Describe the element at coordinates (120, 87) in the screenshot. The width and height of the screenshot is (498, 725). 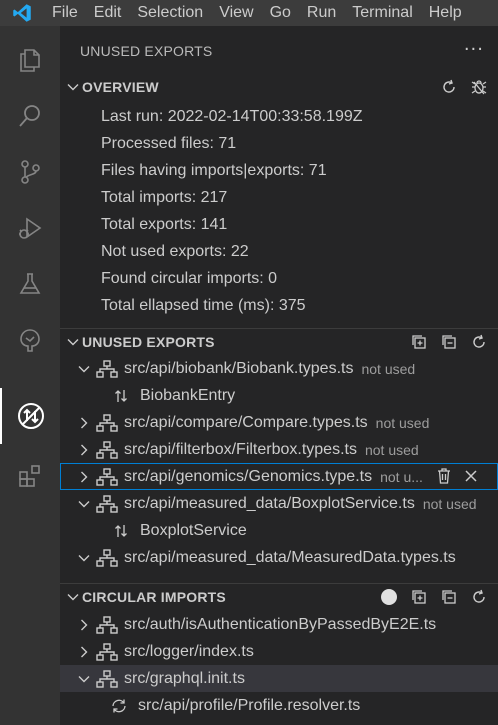
I see `overview-label: OVERVIEW` at that location.